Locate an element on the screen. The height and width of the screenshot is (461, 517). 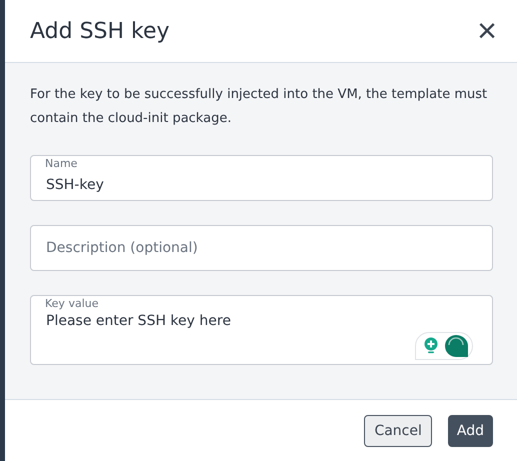
text-field: Description (optional) is located at coordinates (261, 248).